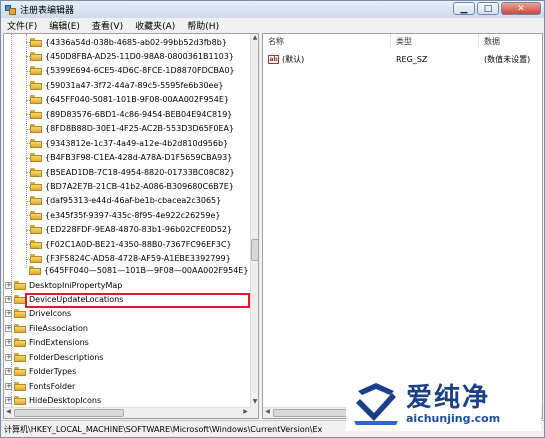 The width and height of the screenshot is (545, 438). Describe the element at coordinates (133, 201) in the screenshot. I see `tree-item-label: {daf95313-e44d-46af-be1b-cbacea2c3065}` at that location.